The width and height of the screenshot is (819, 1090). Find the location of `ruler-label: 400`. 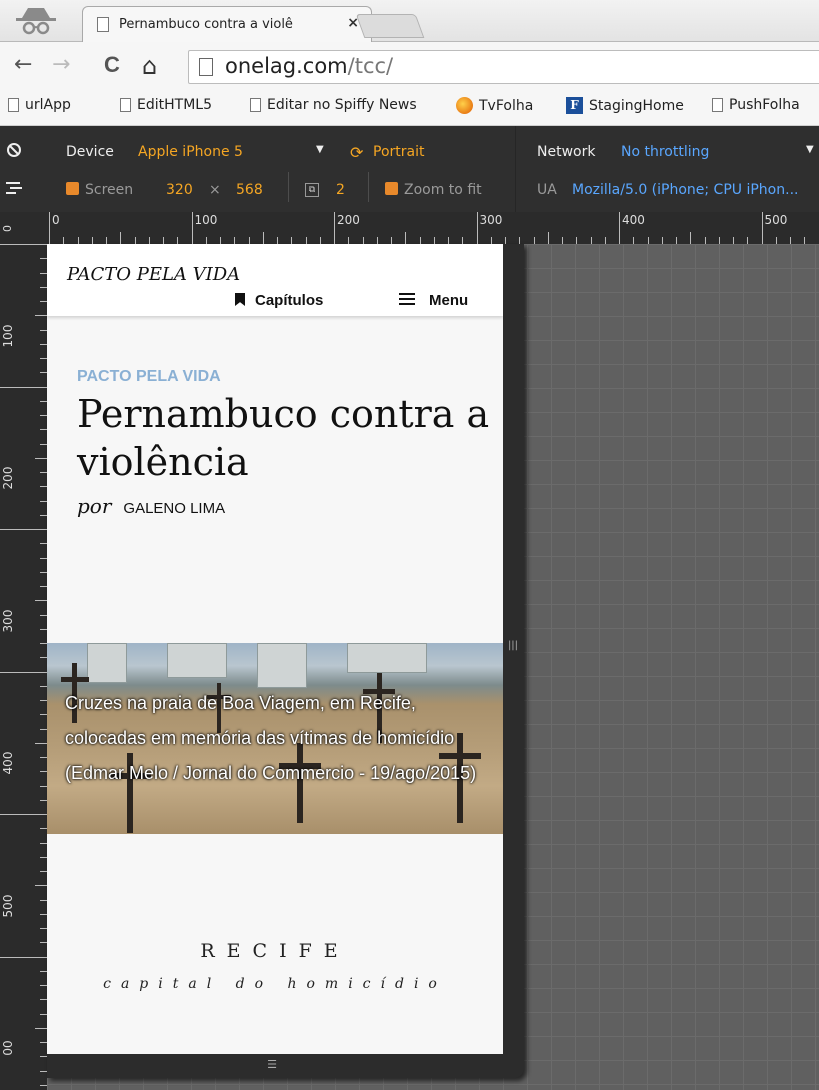

ruler-label: 400 is located at coordinates (633, 220).